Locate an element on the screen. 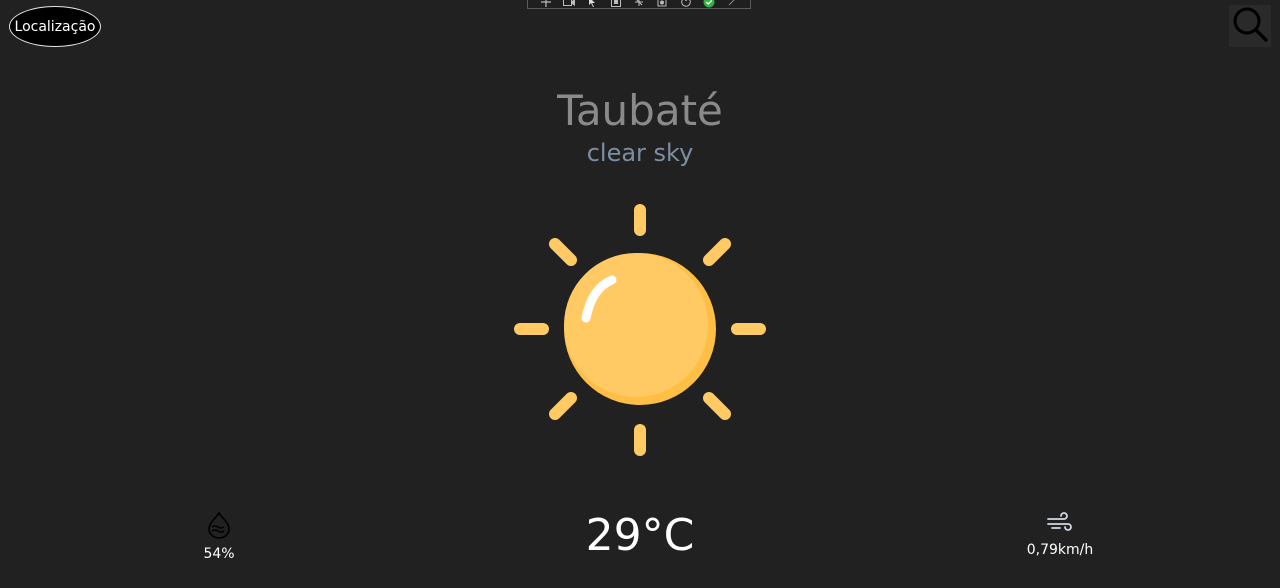 This screenshot has width=1280, height=588. wind-stat: 0,79km/h is located at coordinates (1060, 535).